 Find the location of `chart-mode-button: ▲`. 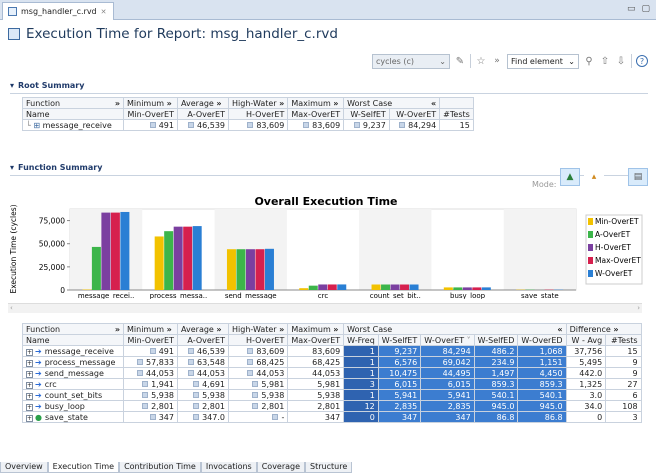

chart-mode-button: ▲ is located at coordinates (570, 177).